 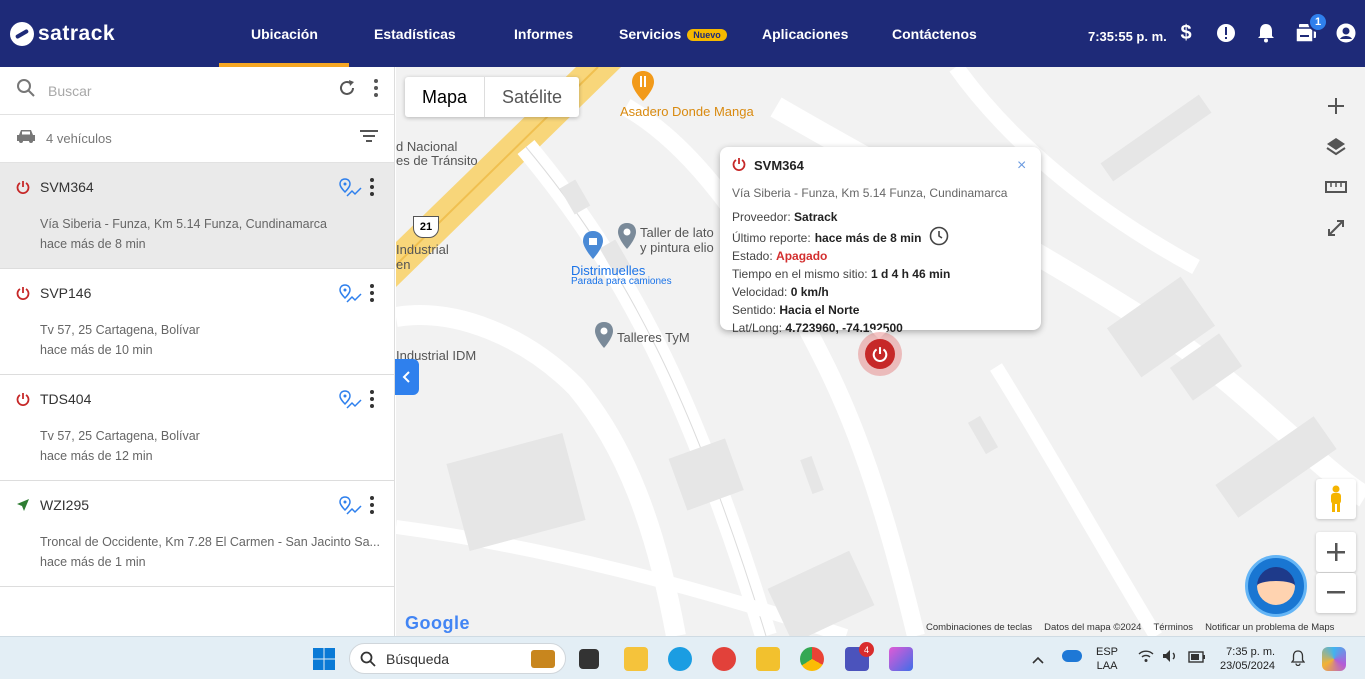 I want to click on ruler-icon, so click(x=1336, y=187).